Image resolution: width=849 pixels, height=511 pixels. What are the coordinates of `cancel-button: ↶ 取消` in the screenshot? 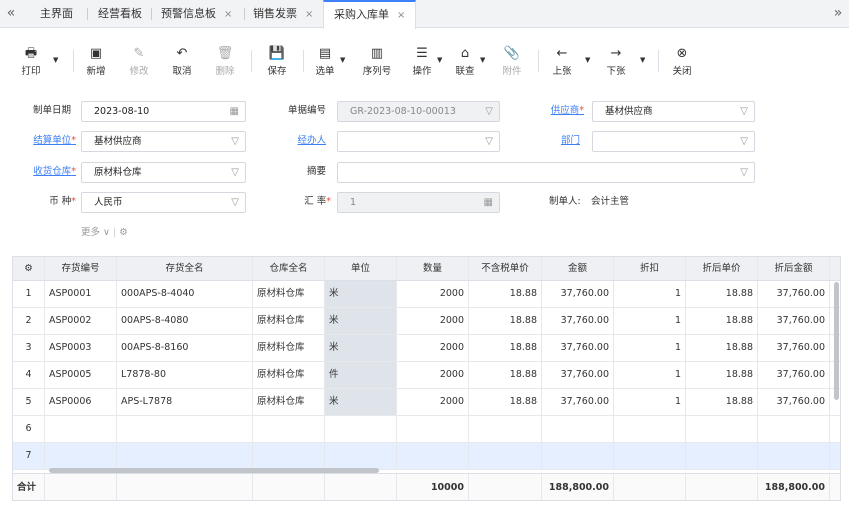 It's located at (182, 61).